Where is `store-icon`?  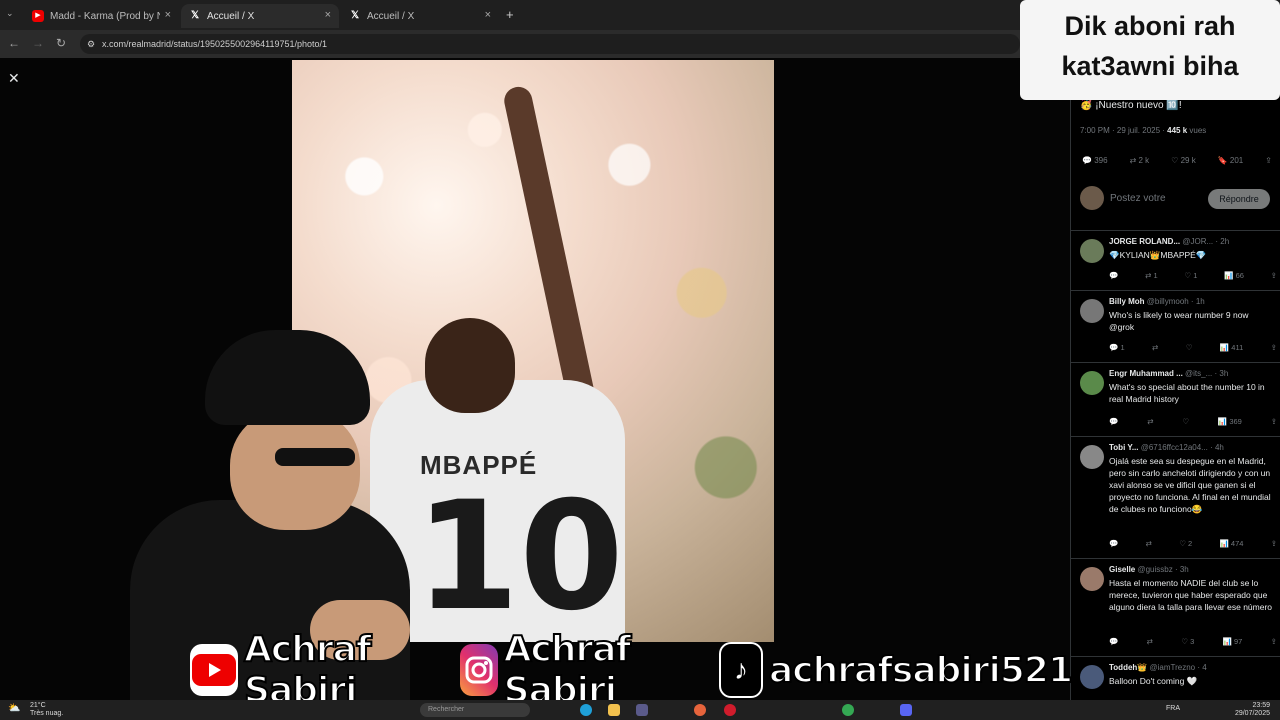
store-icon is located at coordinates (642, 710).